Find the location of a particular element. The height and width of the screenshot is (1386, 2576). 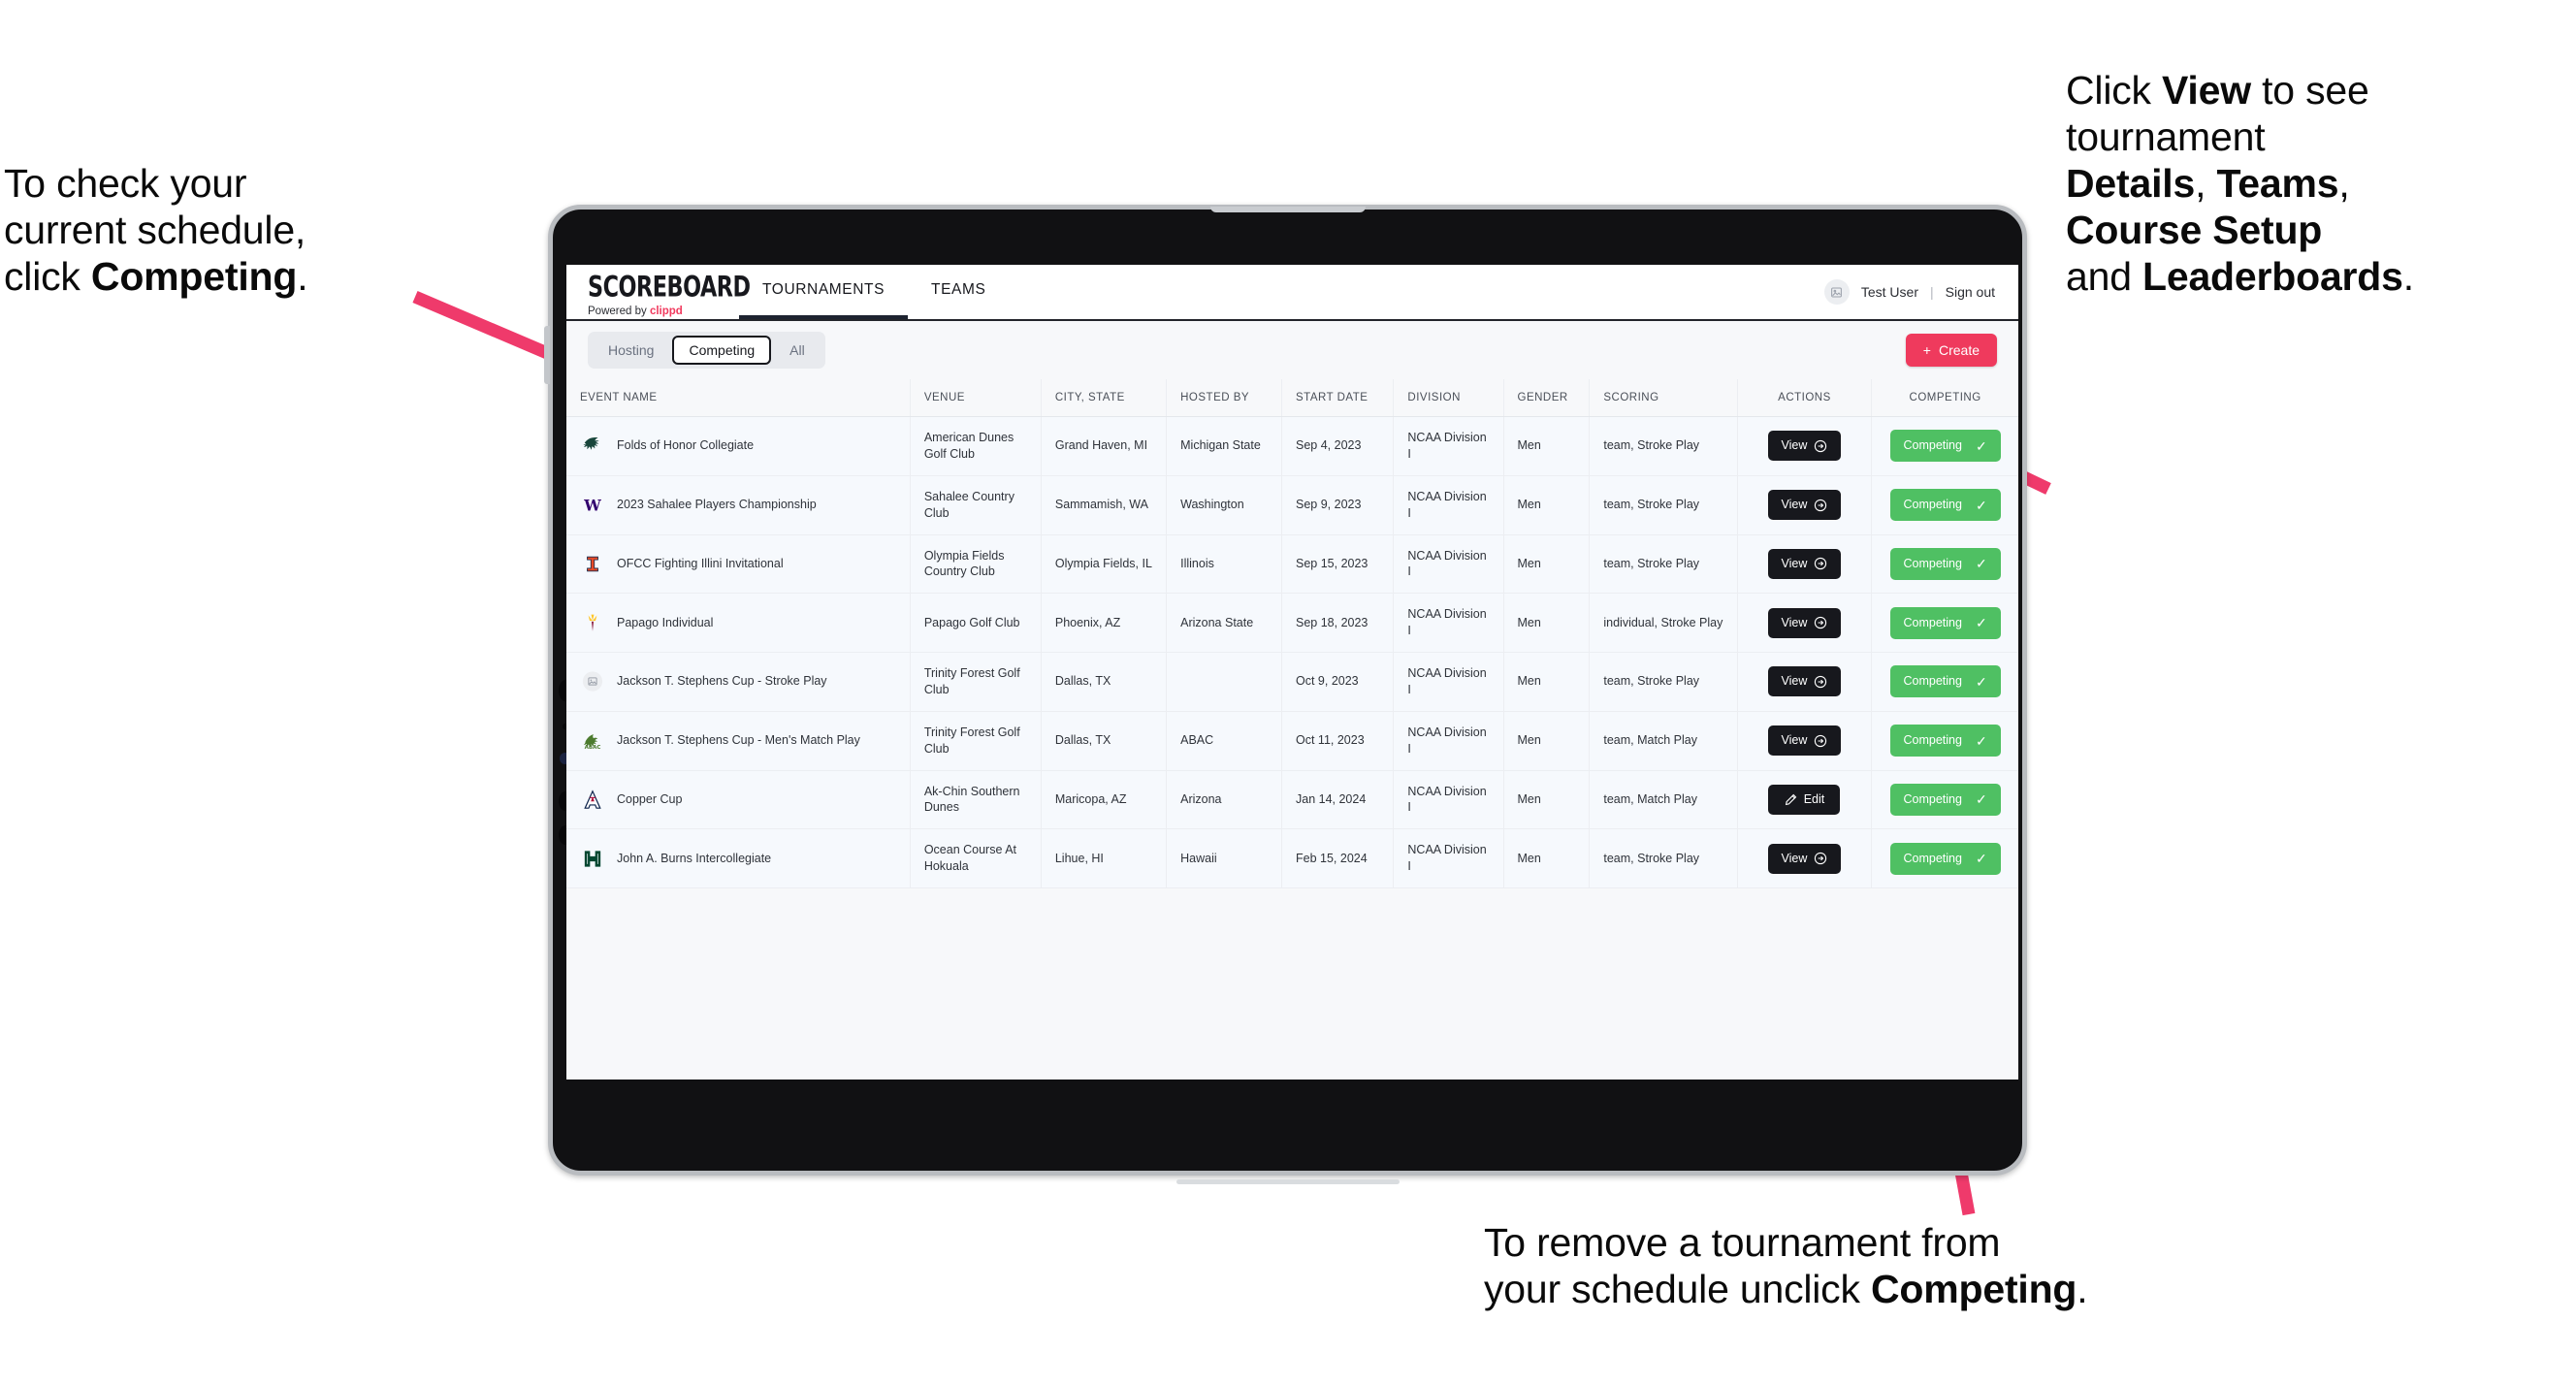

user-name: Test User is located at coordinates (1889, 292).